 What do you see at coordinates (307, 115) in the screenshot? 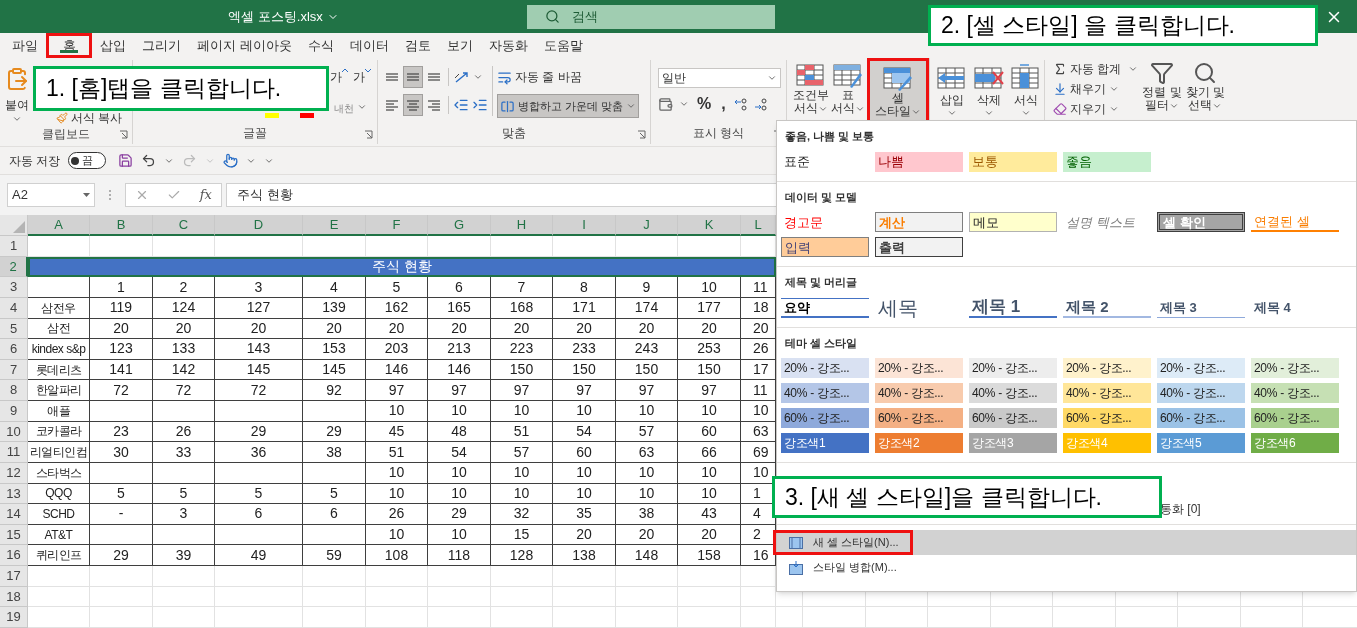
I see `font-color-icon` at bounding box center [307, 115].